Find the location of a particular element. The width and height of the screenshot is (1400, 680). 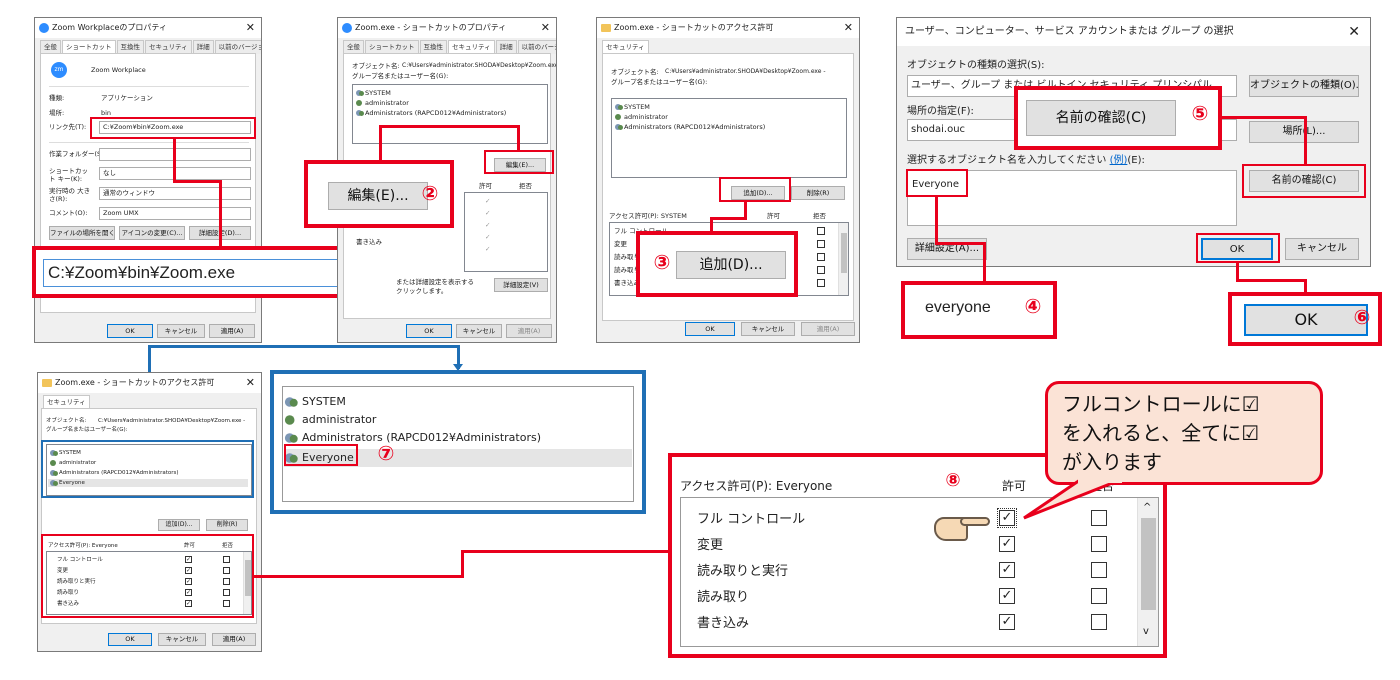

scrollbar is located at coordinates (843, 259).